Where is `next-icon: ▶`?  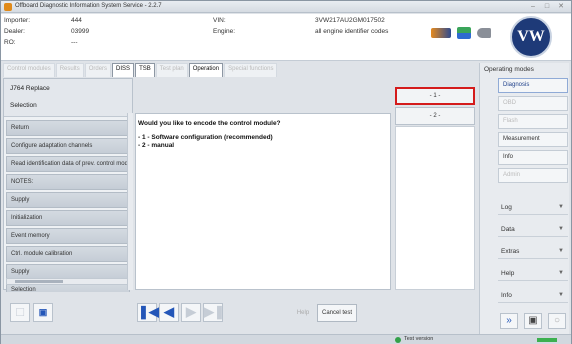
next-icon: ▶ is located at coordinates (191, 312).